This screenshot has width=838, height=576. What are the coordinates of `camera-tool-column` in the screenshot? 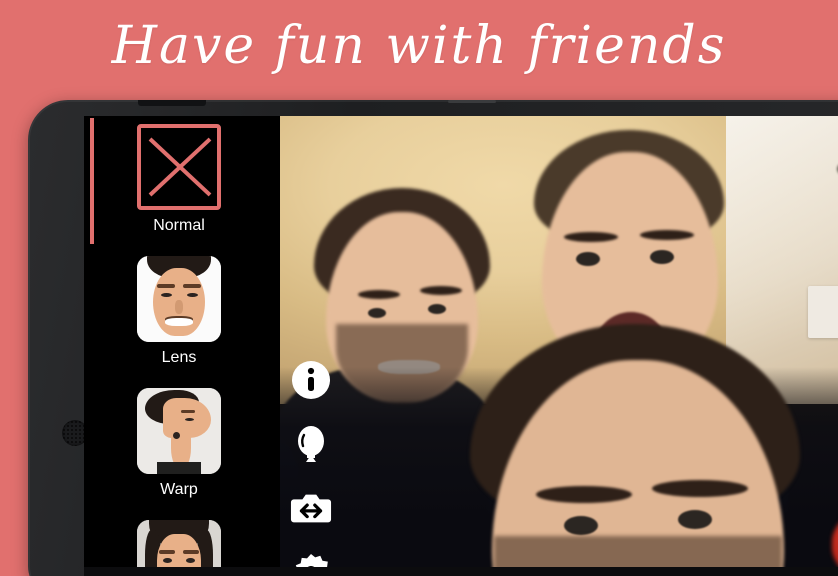 It's located at (317, 467).